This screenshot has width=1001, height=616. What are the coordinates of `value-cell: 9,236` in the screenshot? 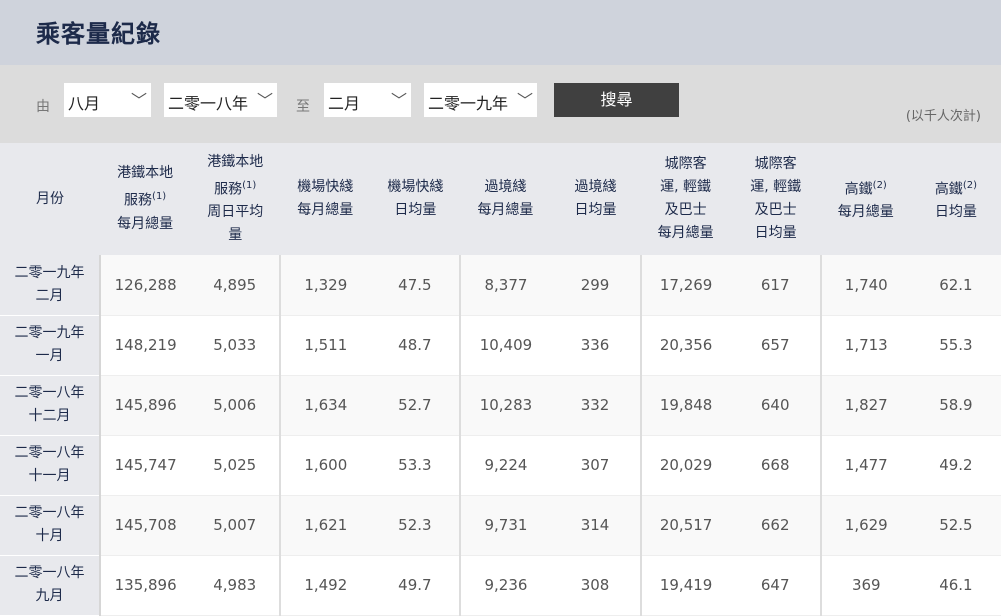 It's located at (505, 585).